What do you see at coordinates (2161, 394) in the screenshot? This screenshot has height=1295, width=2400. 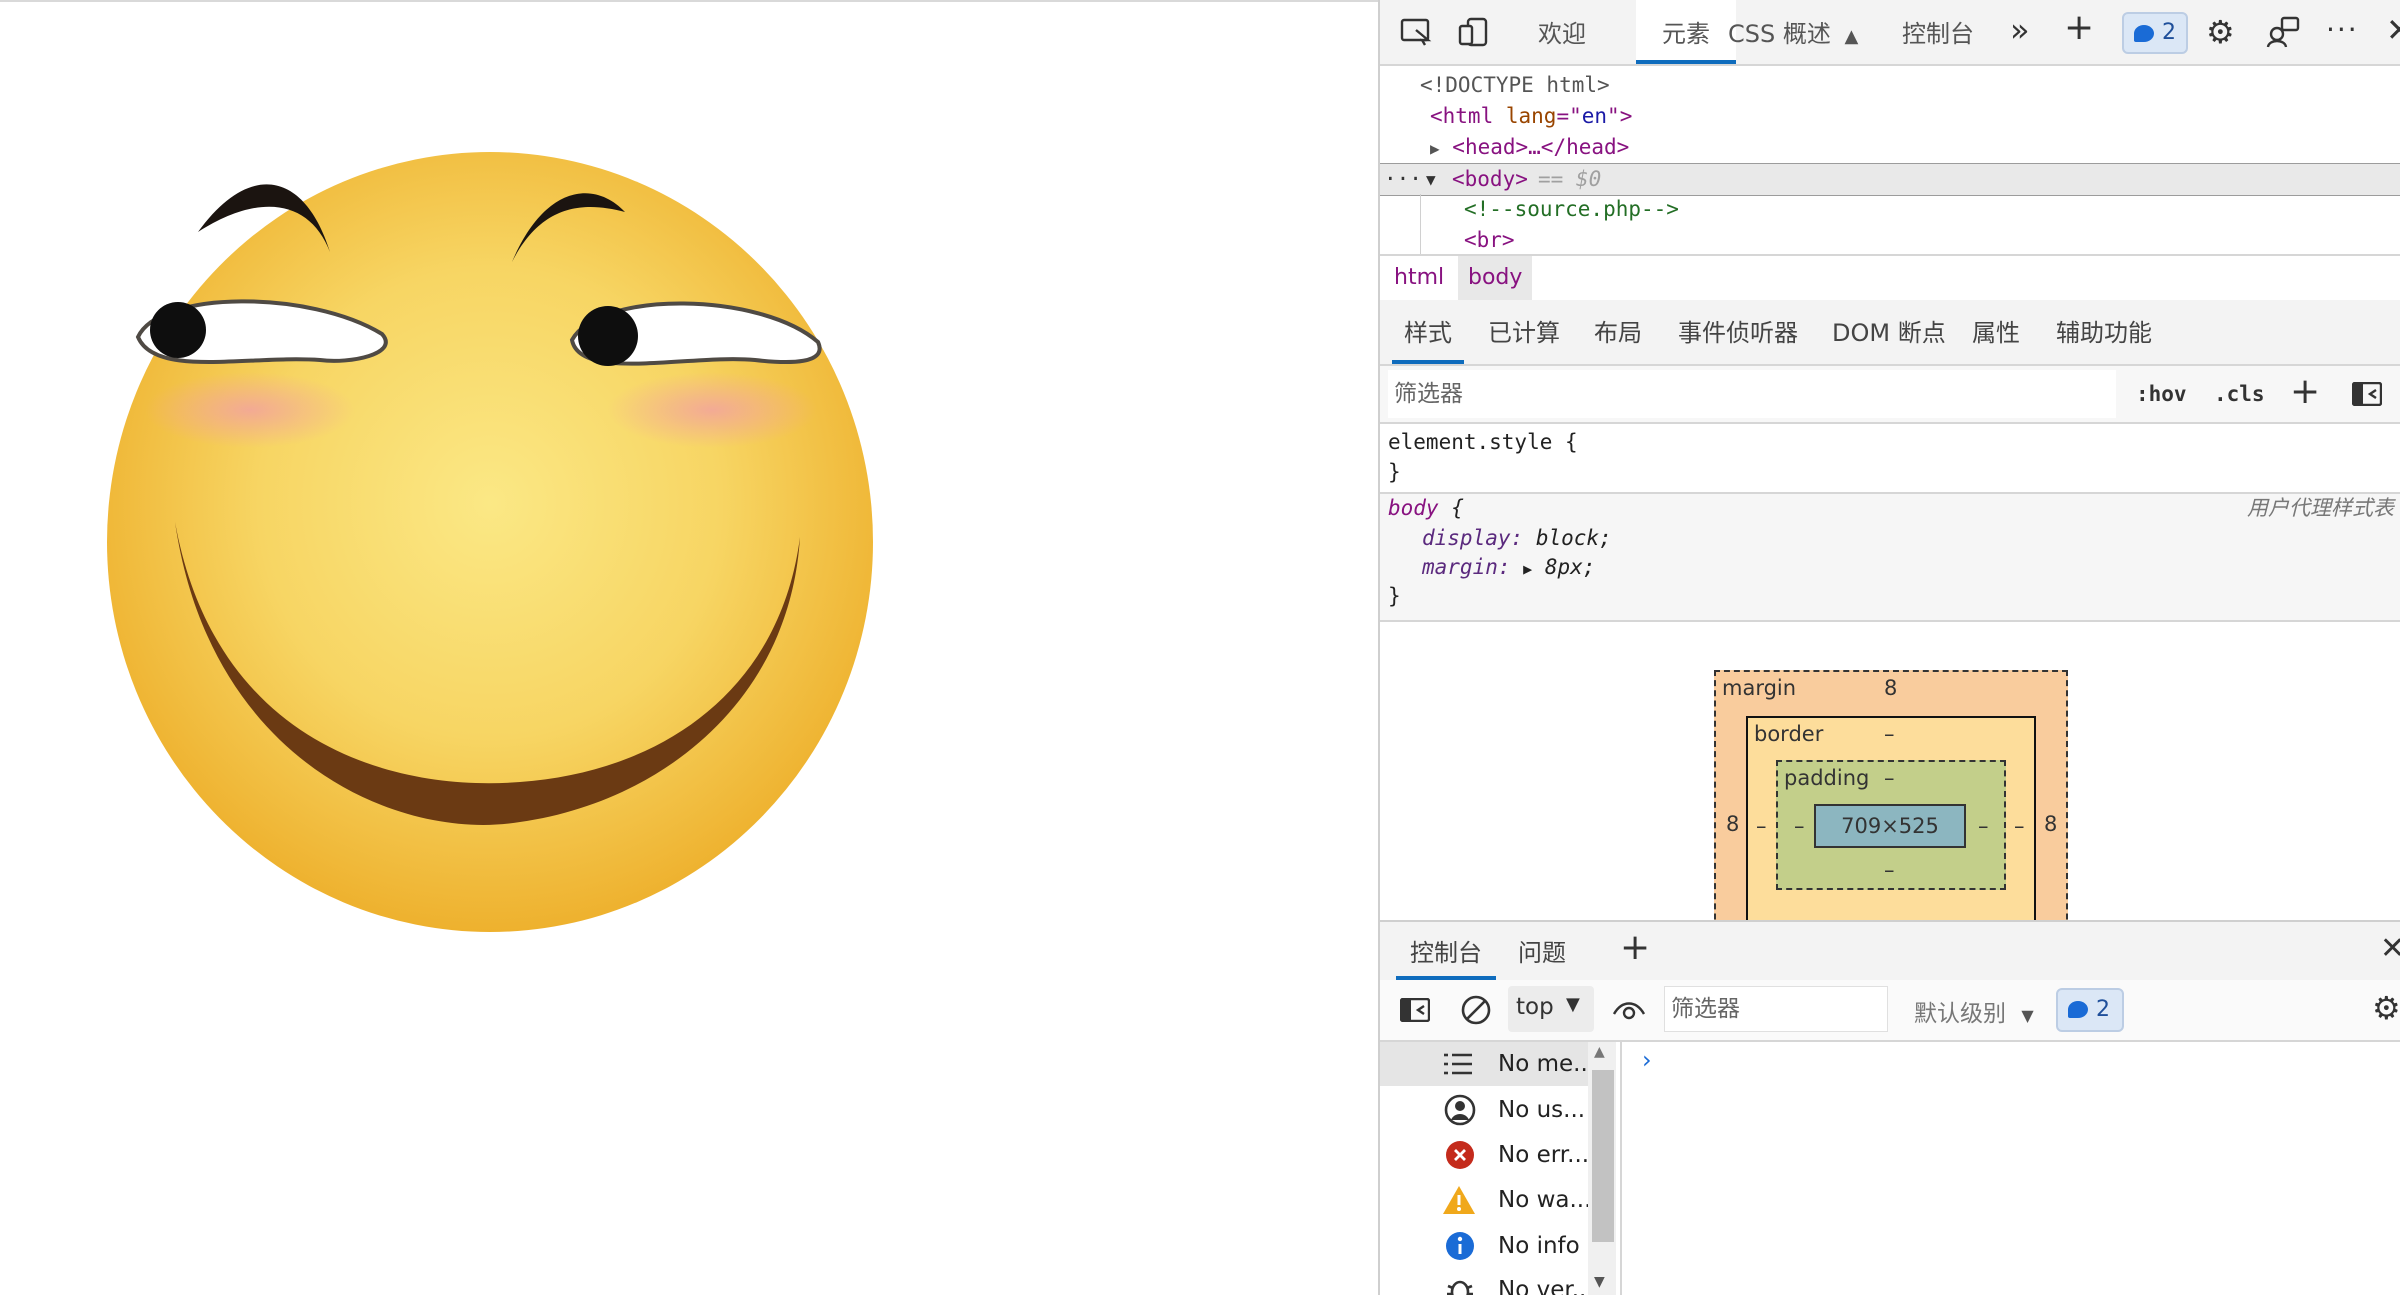 I see `hov-toggle-button: :hov` at bounding box center [2161, 394].